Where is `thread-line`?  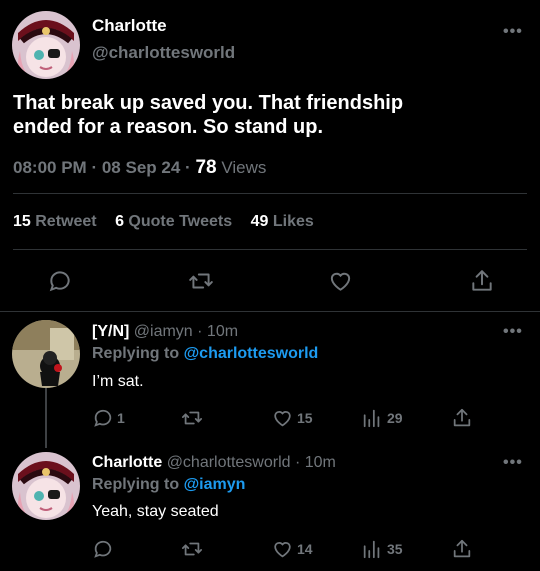
thread-line is located at coordinates (46, 418).